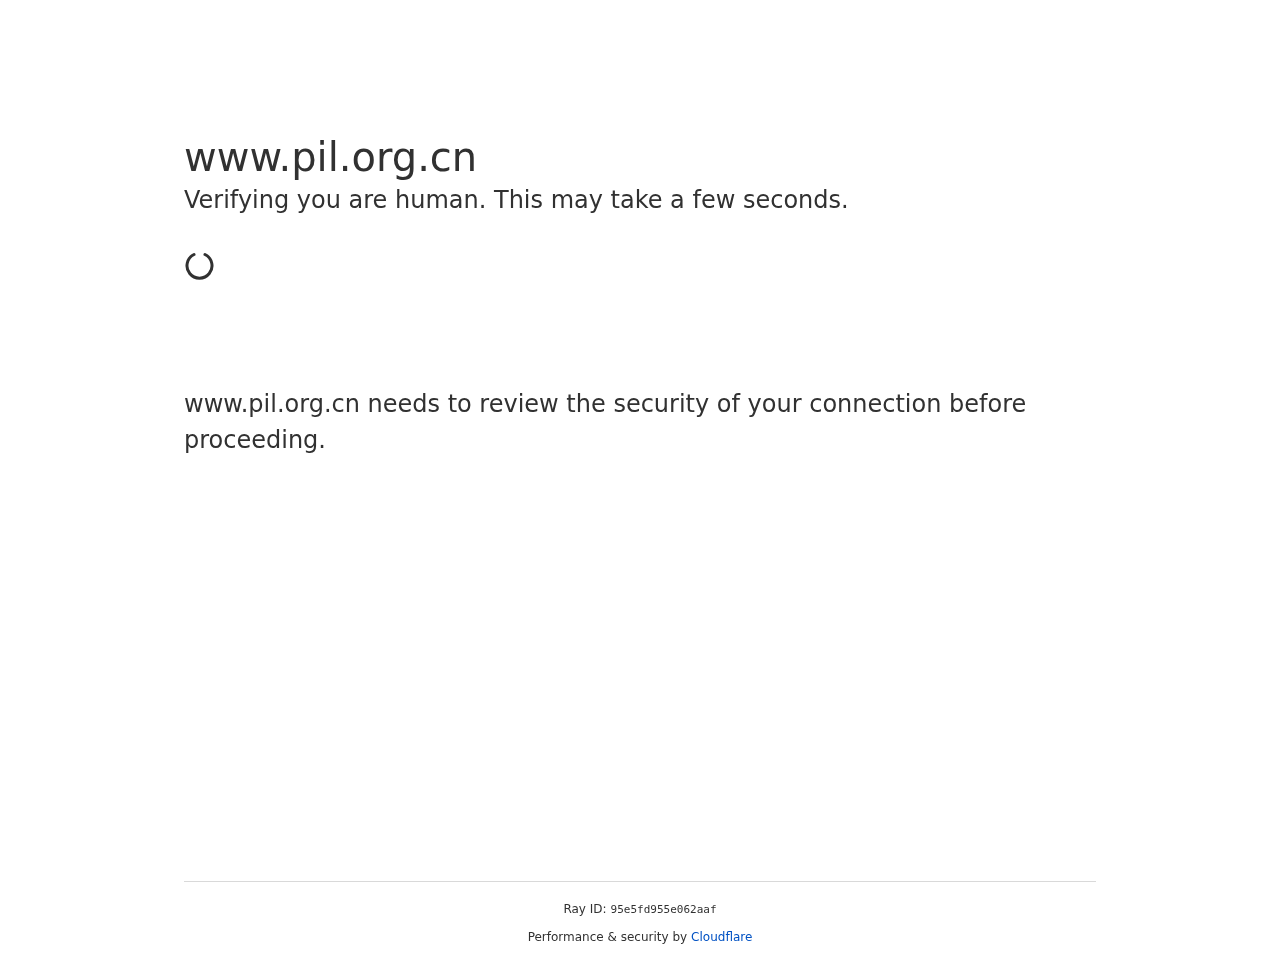 This screenshot has width=1280, height=960. What do you see at coordinates (606, 422) in the screenshot?
I see `security-message: www.pil.org.cn needs to review the security of your connection before proceeding.` at bounding box center [606, 422].